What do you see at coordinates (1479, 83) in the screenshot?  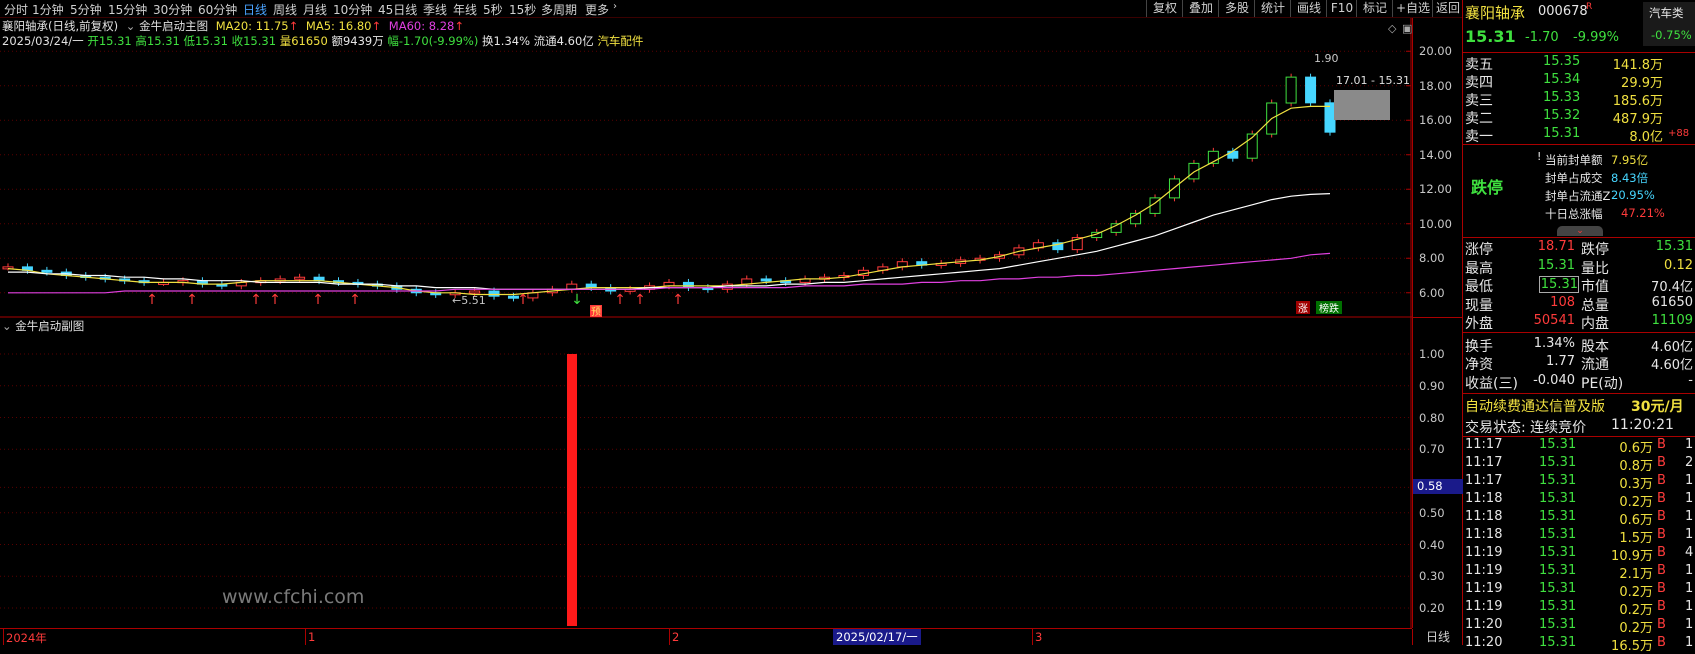 I see `order-book-label: 卖四` at bounding box center [1479, 83].